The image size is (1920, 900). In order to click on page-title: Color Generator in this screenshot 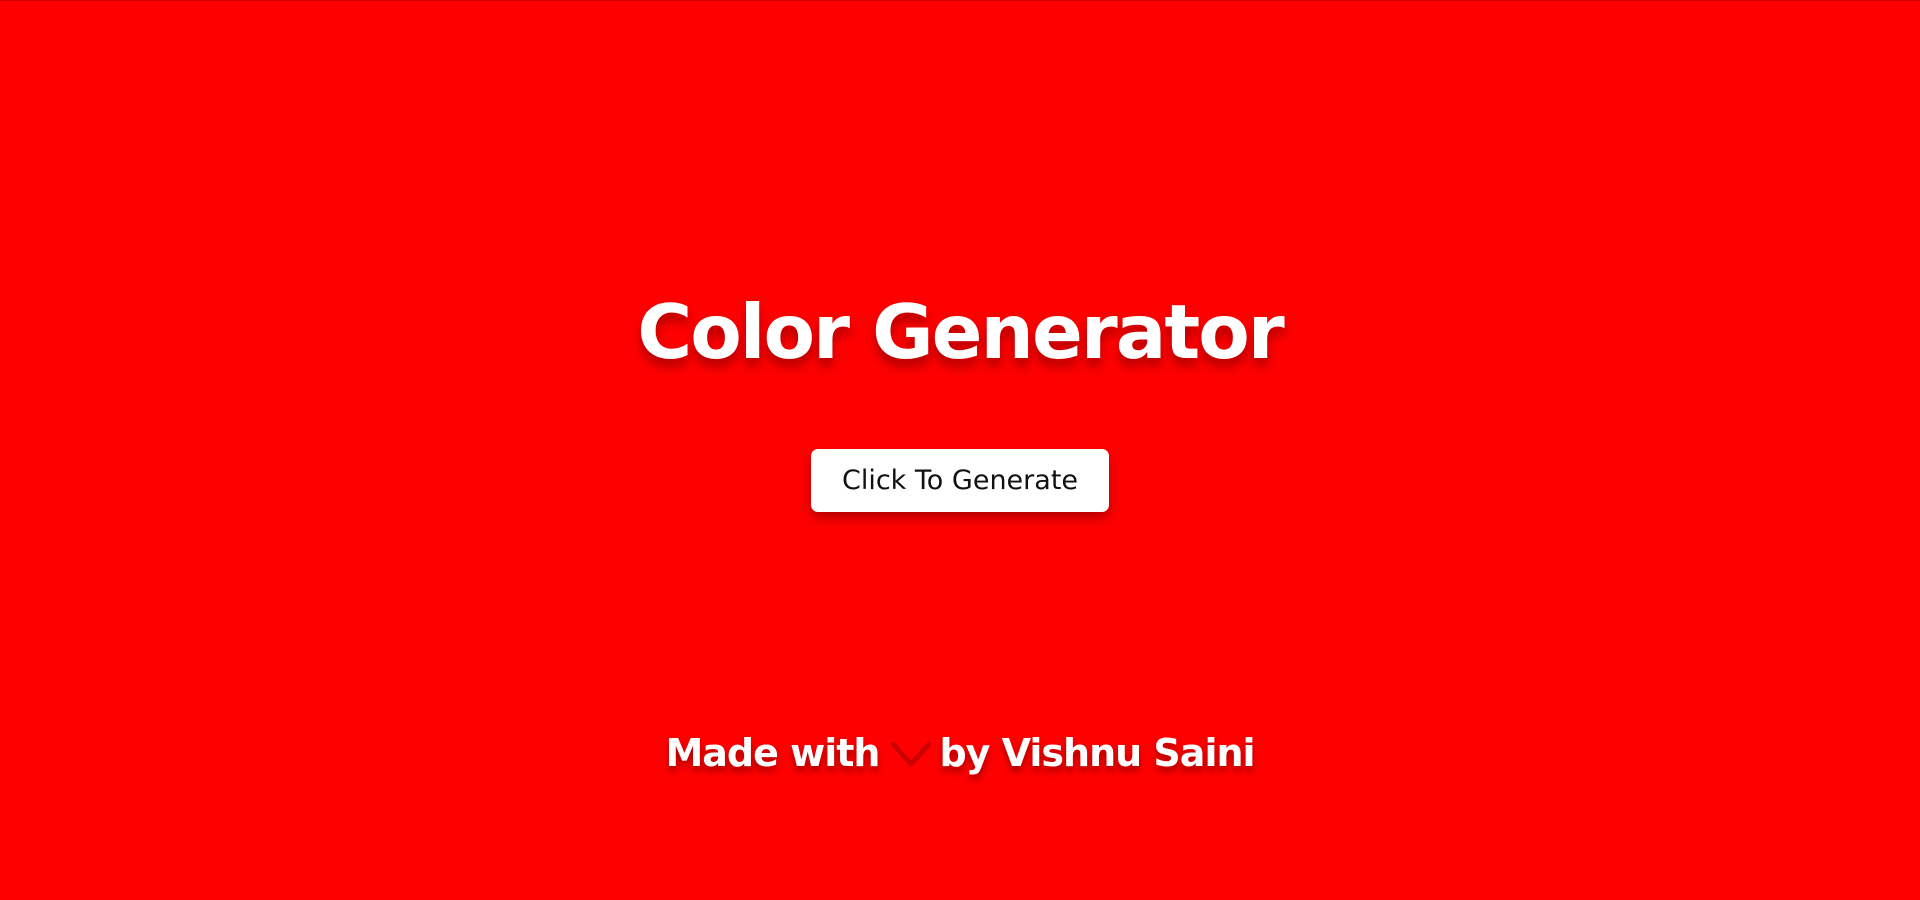, I will do `click(961, 332)`.